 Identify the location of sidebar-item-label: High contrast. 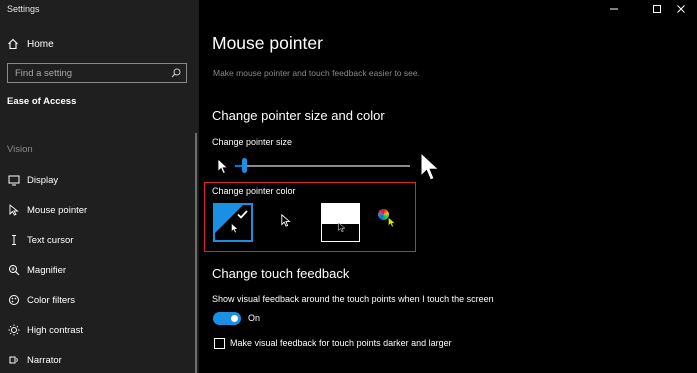
(55, 330).